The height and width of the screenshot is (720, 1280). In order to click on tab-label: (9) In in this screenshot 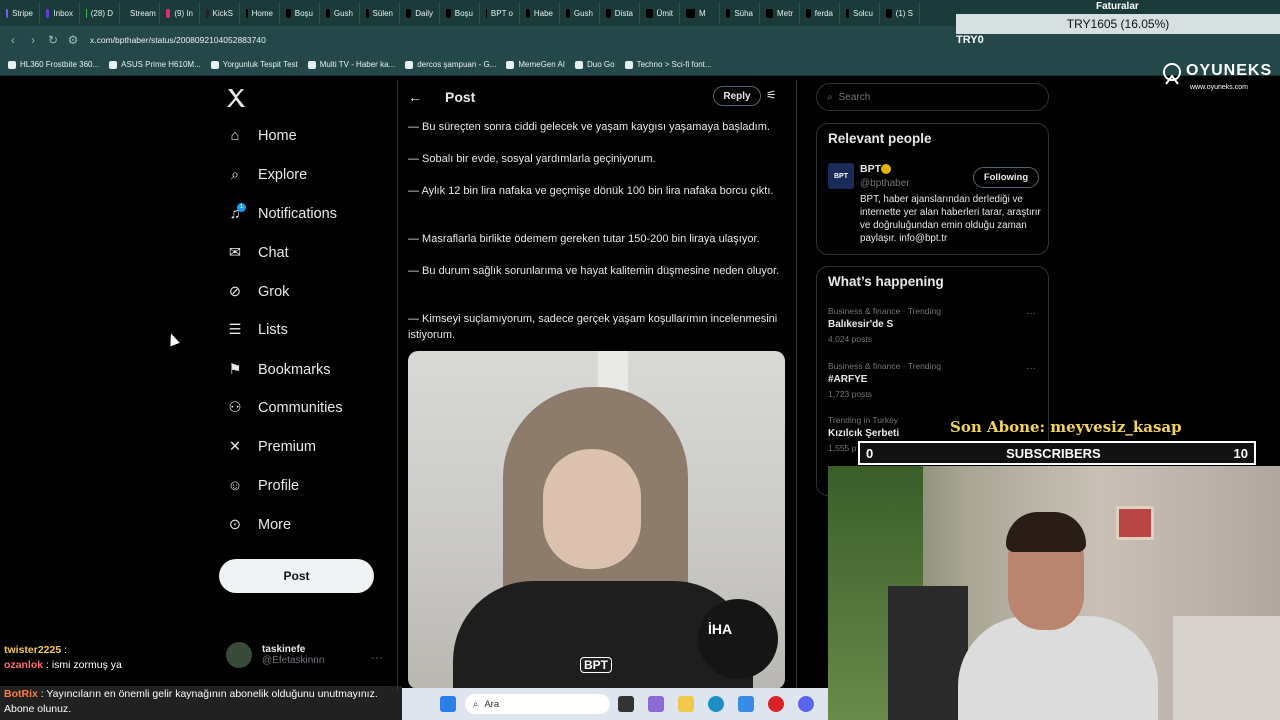, I will do `click(183, 13)`.